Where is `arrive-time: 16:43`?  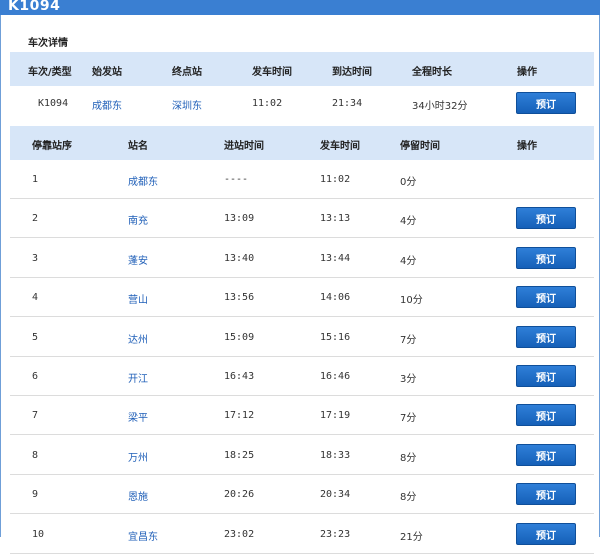
arrive-time: 16:43 is located at coordinates (239, 376).